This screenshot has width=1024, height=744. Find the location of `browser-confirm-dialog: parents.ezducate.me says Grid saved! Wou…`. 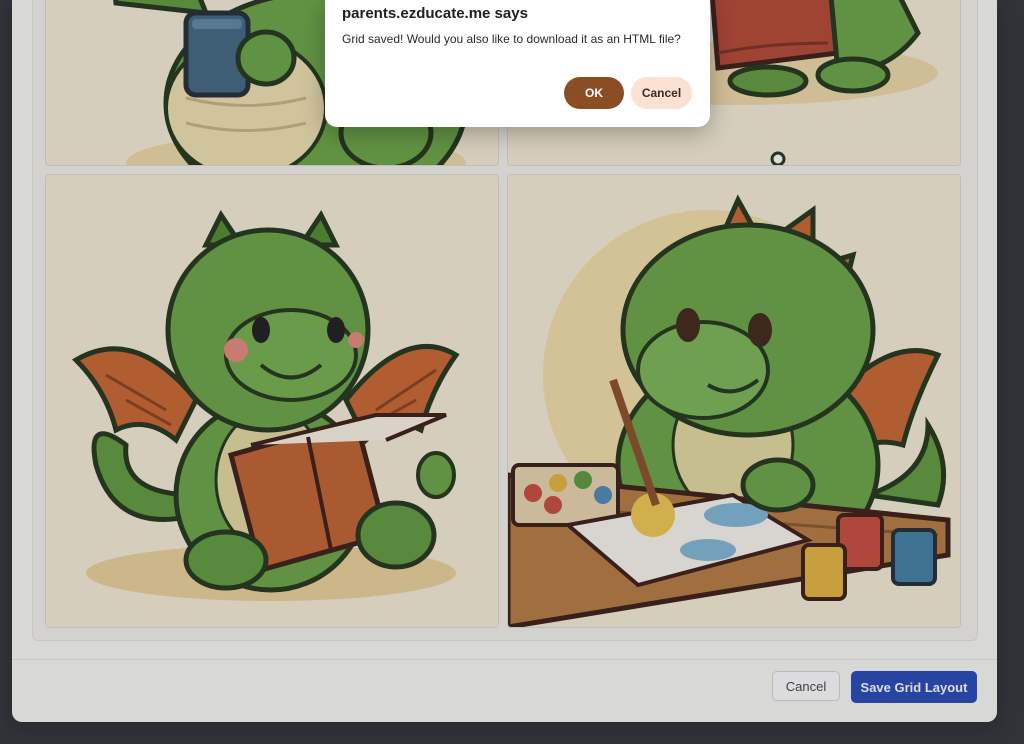

browser-confirm-dialog: parents.ezducate.me says Grid saved! Wou… is located at coordinates (517, 63).